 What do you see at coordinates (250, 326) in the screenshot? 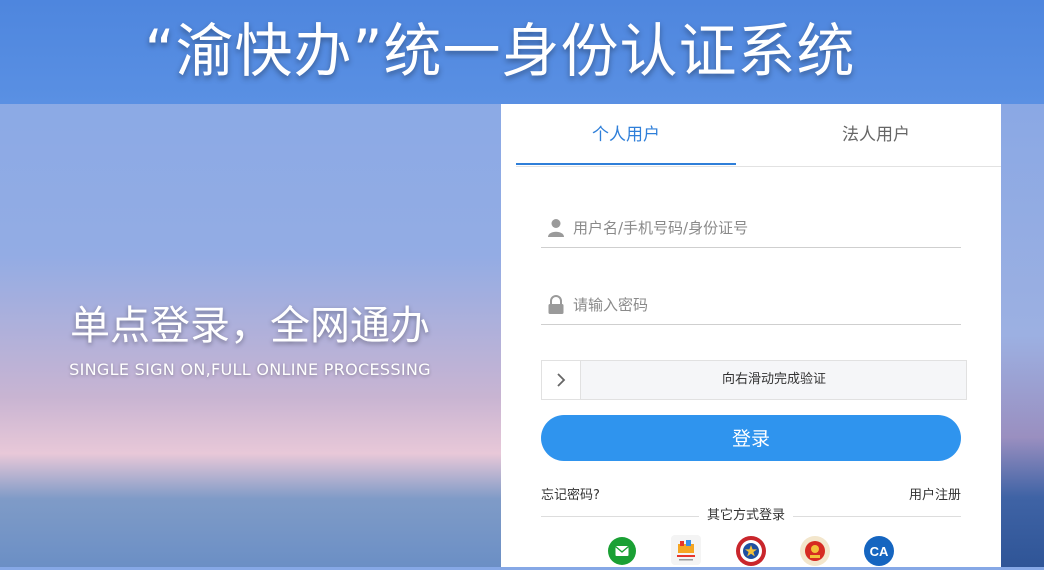
I see `slogan-chinese: 单点登录，全网通办` at bounding box center [250, 326].